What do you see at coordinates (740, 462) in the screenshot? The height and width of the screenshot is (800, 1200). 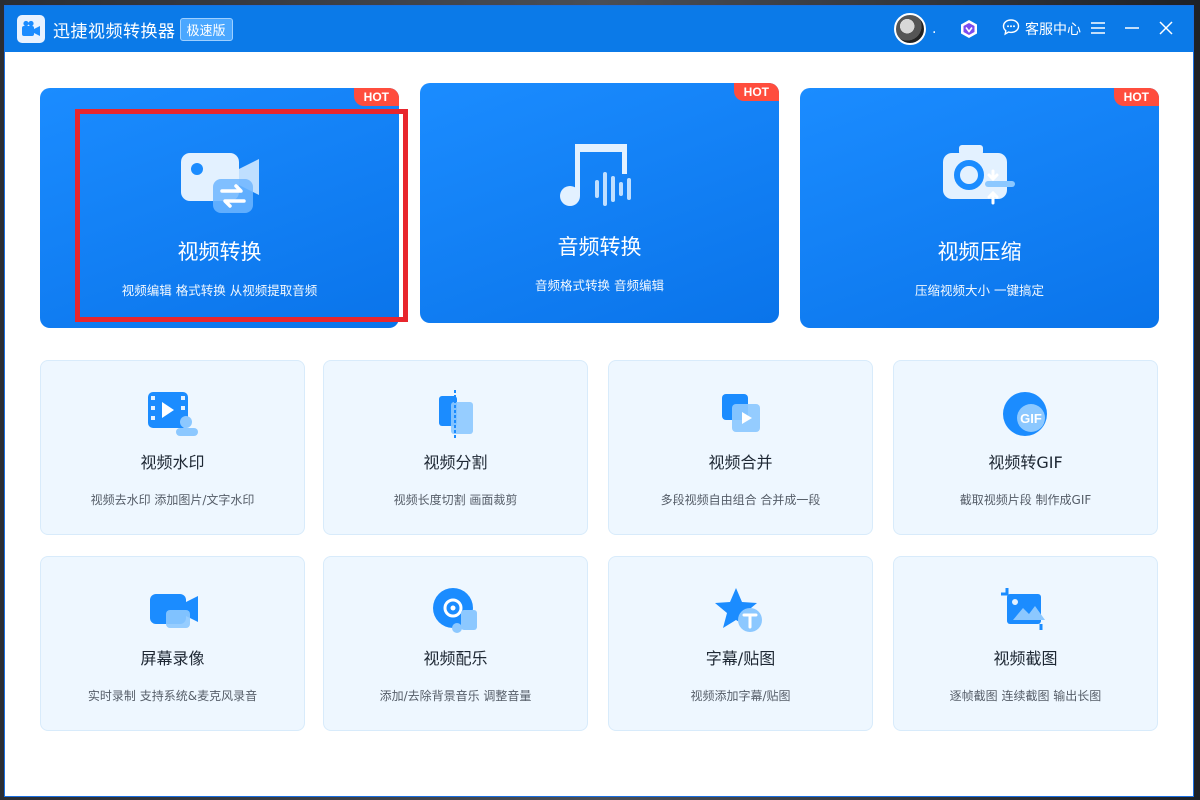 I see `tool-title: 视频合并` at bounding box center [740, 462].